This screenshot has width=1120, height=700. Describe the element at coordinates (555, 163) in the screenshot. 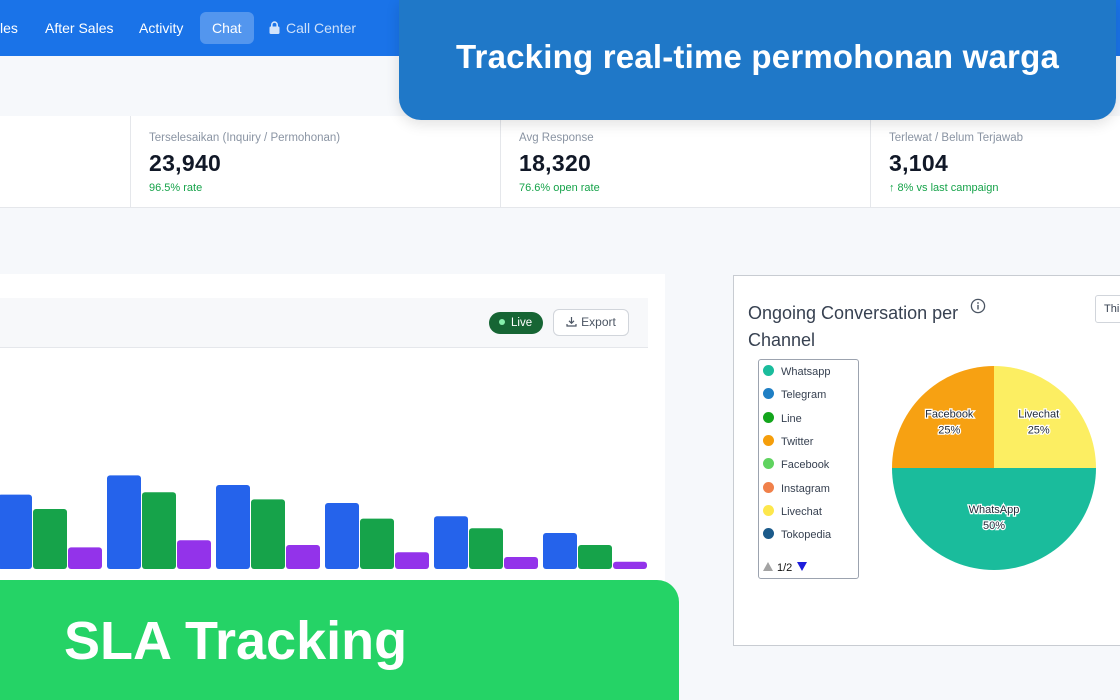

I see `stat-value: 18,320` at that location.